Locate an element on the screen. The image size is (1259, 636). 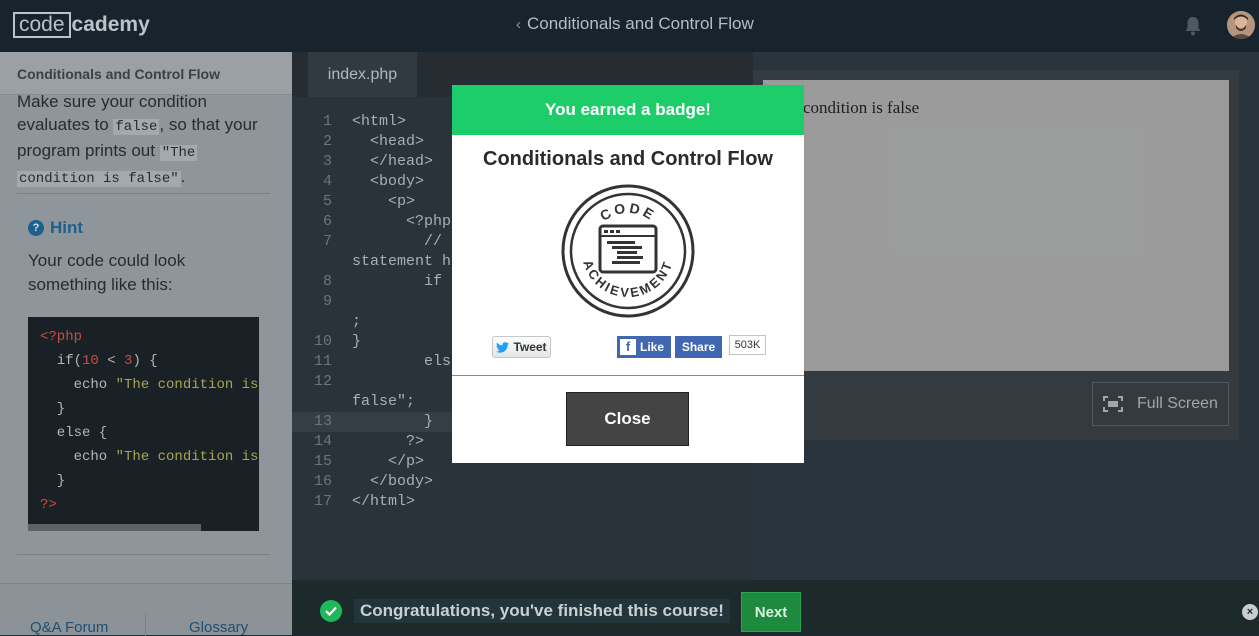
modal-header: You earned a badge! is located at coordinates (628, 110).